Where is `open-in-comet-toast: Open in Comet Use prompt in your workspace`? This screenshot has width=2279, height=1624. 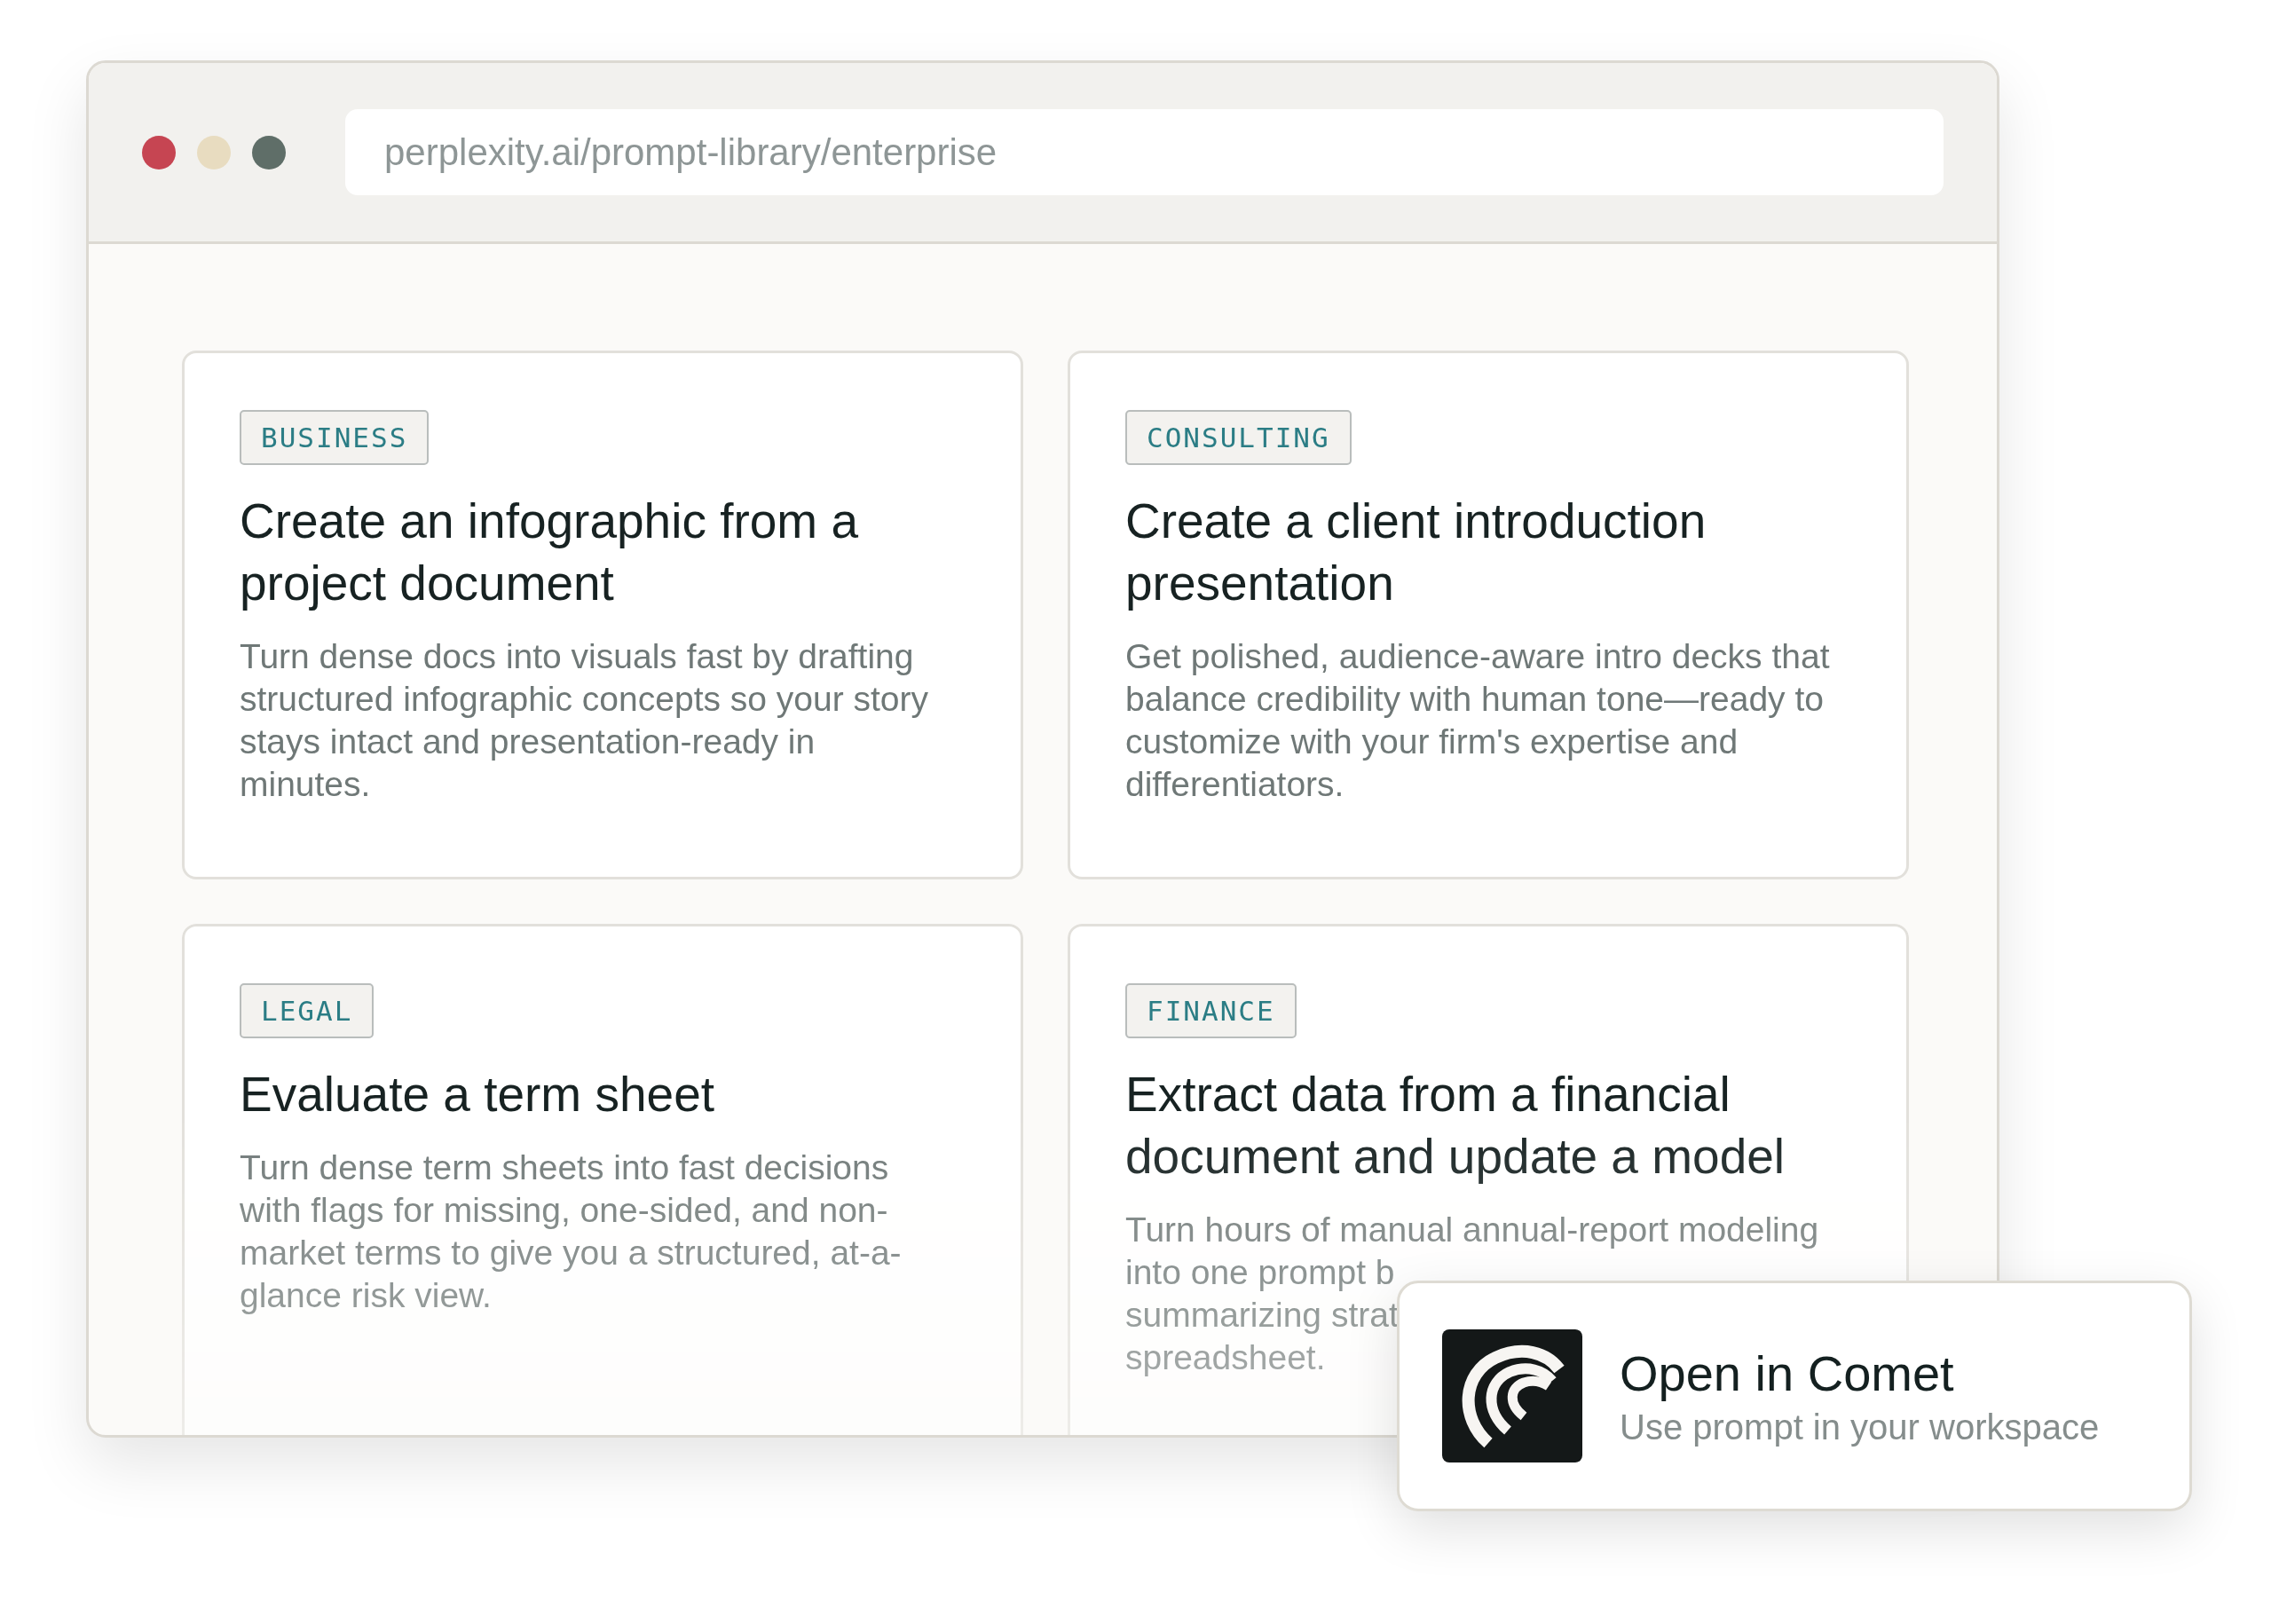 open-in-comet-toast: Open in Comet Use prompt in your workspace is located at coordinates (1795, 1396).